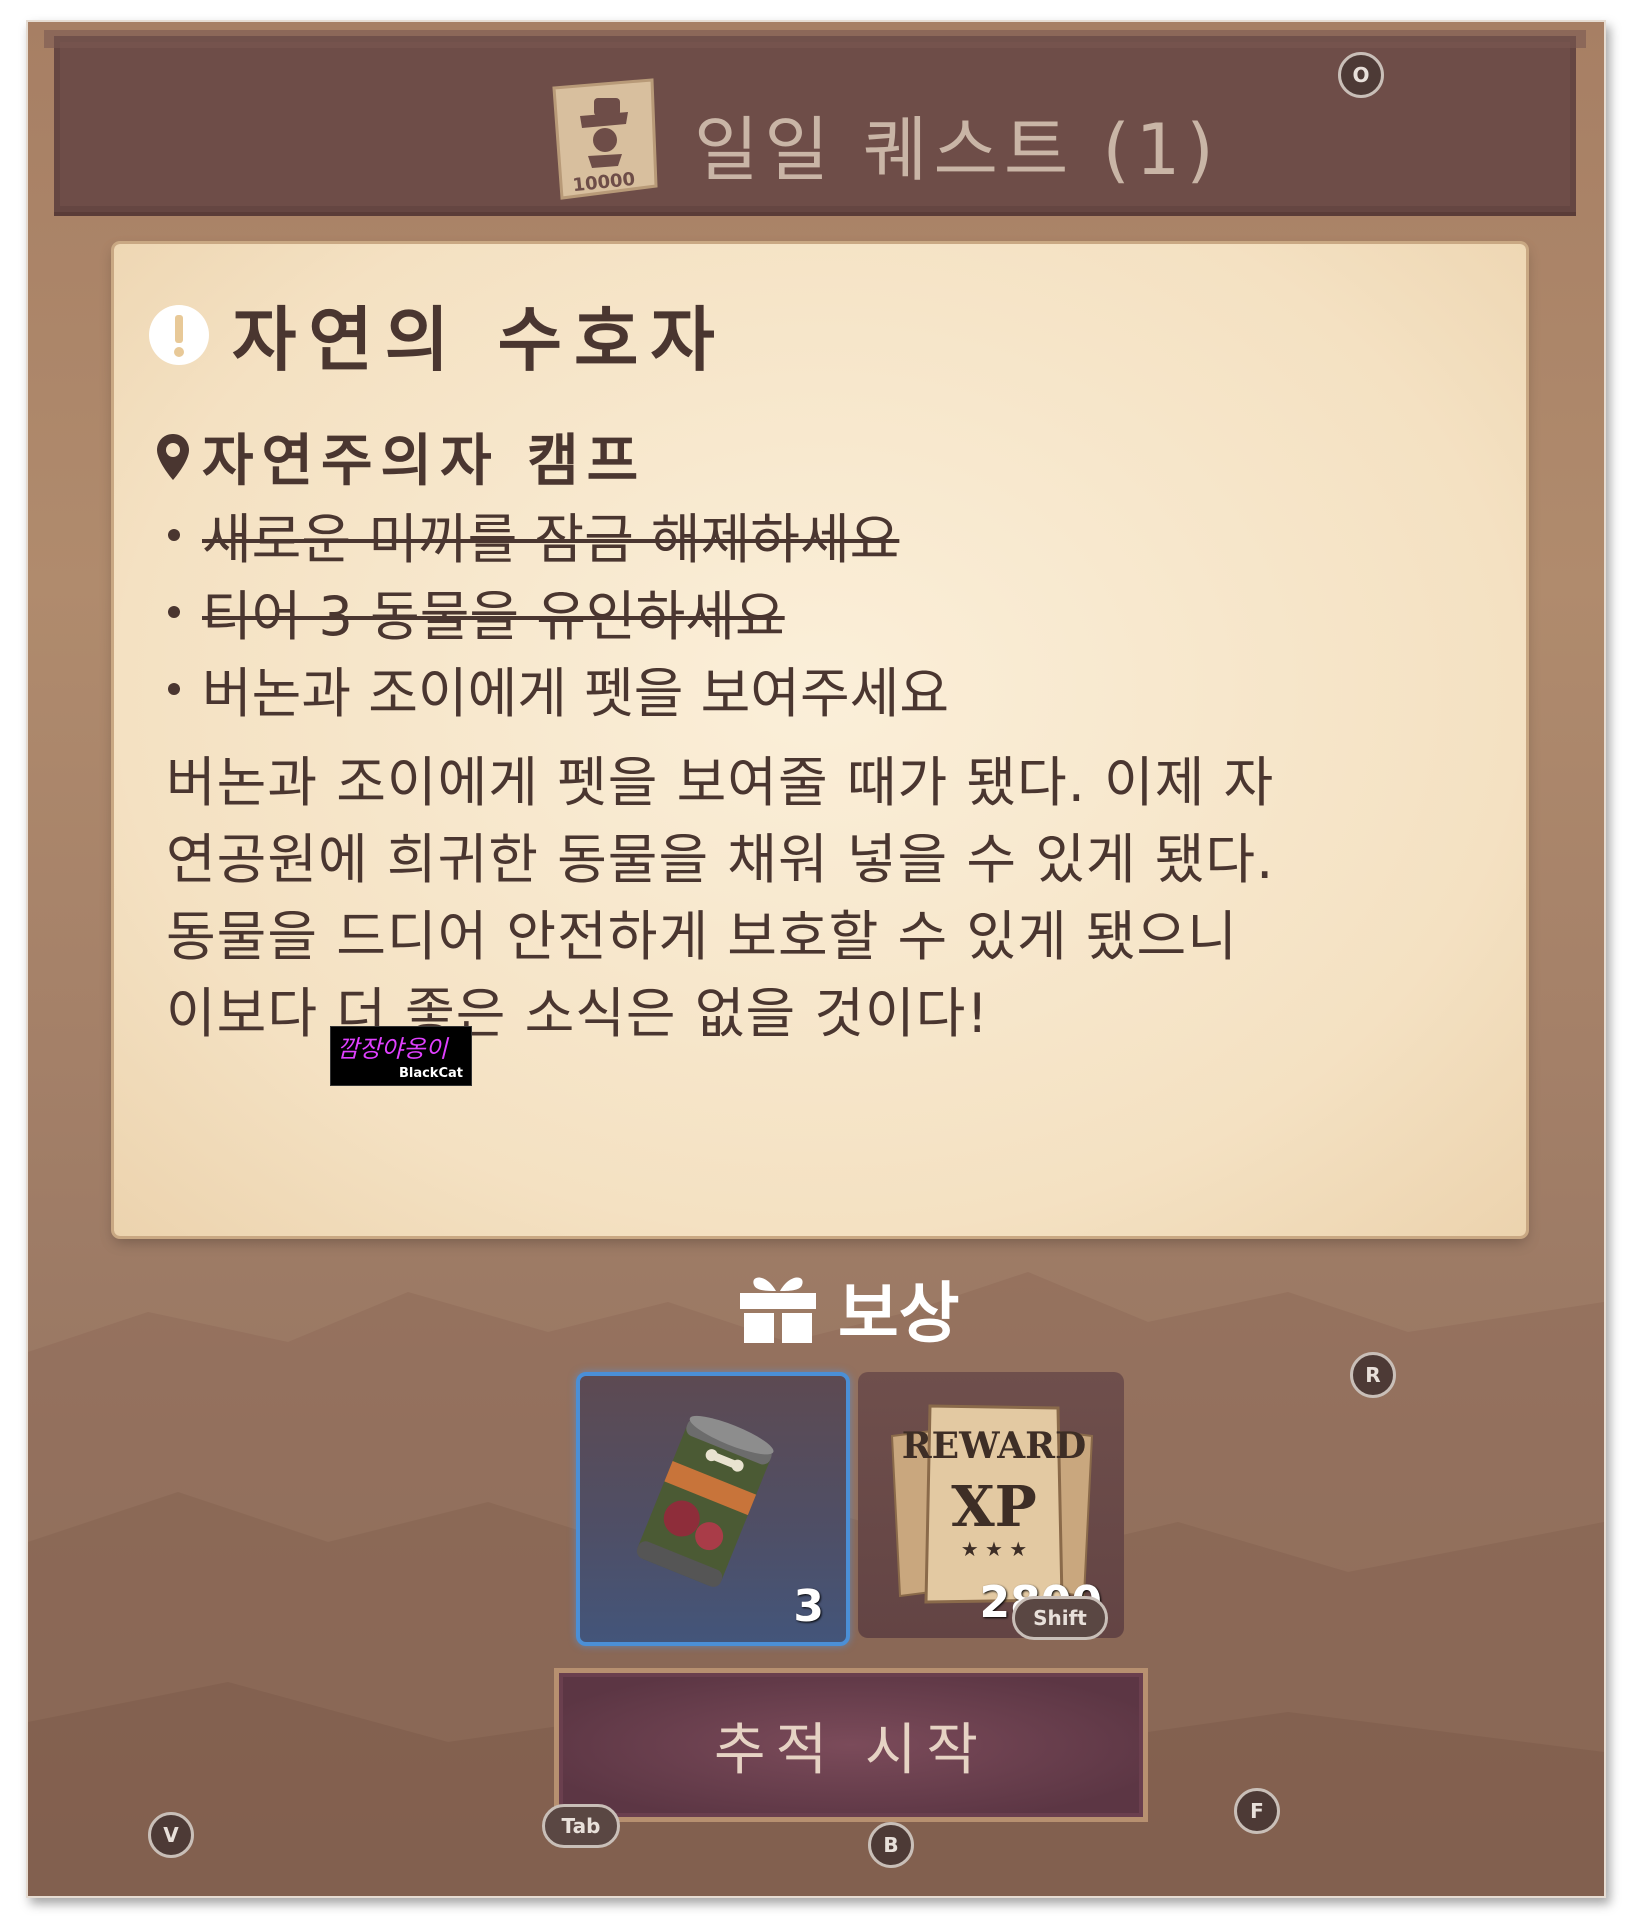  I want to click on objective-text: 새로운 미끼를 잠금 해제하세요, so click(551, 539).